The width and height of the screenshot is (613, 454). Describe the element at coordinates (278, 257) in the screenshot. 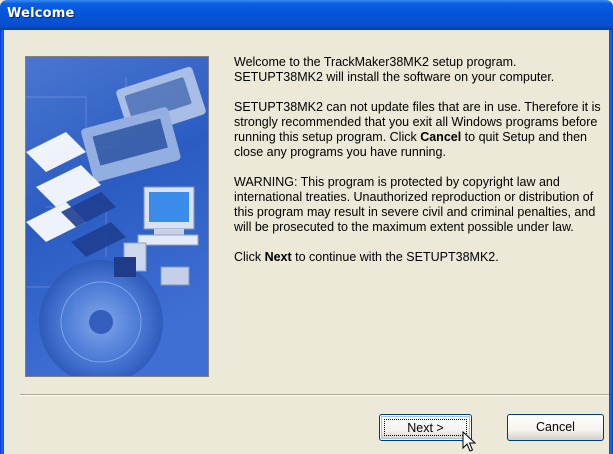

I see `next-emphasis: Next` at that location.